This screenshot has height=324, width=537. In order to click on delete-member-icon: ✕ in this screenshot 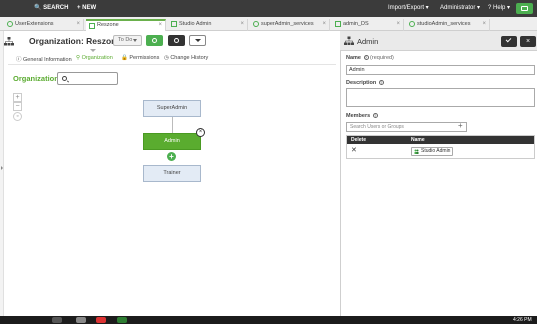, I will do `click(354, 150)`.